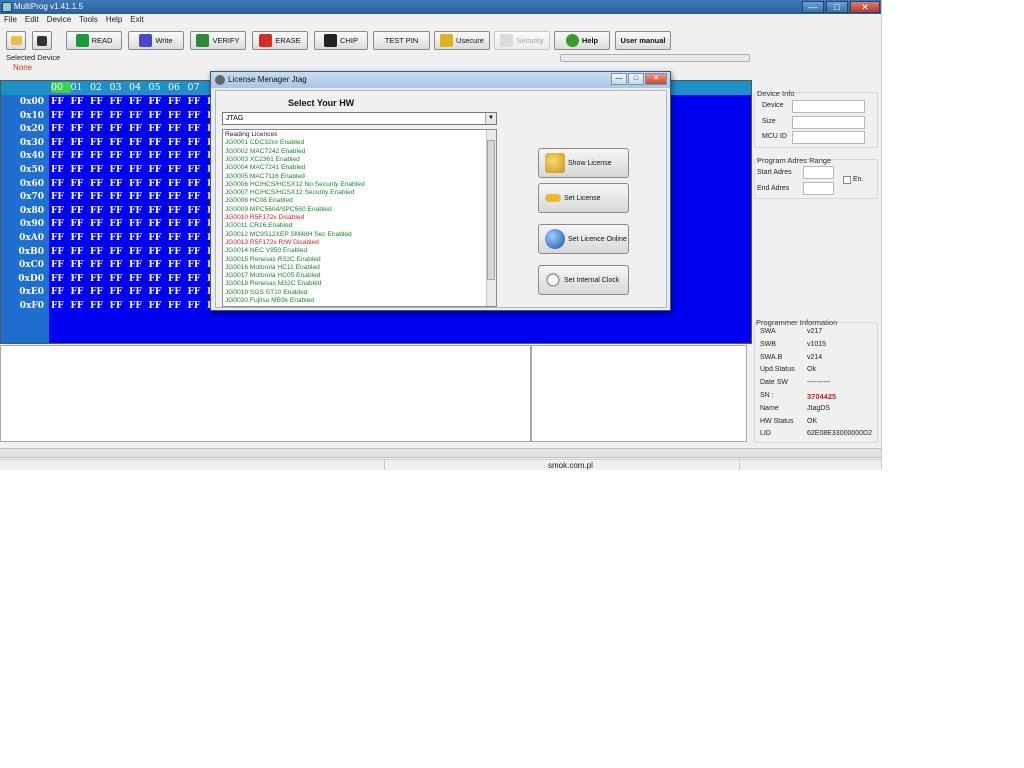 The image size is (1024, 768). What do you see at coordinates (94, 40) in the screenshot?
I see `read-button: READ` at bounding box center [94, 40].